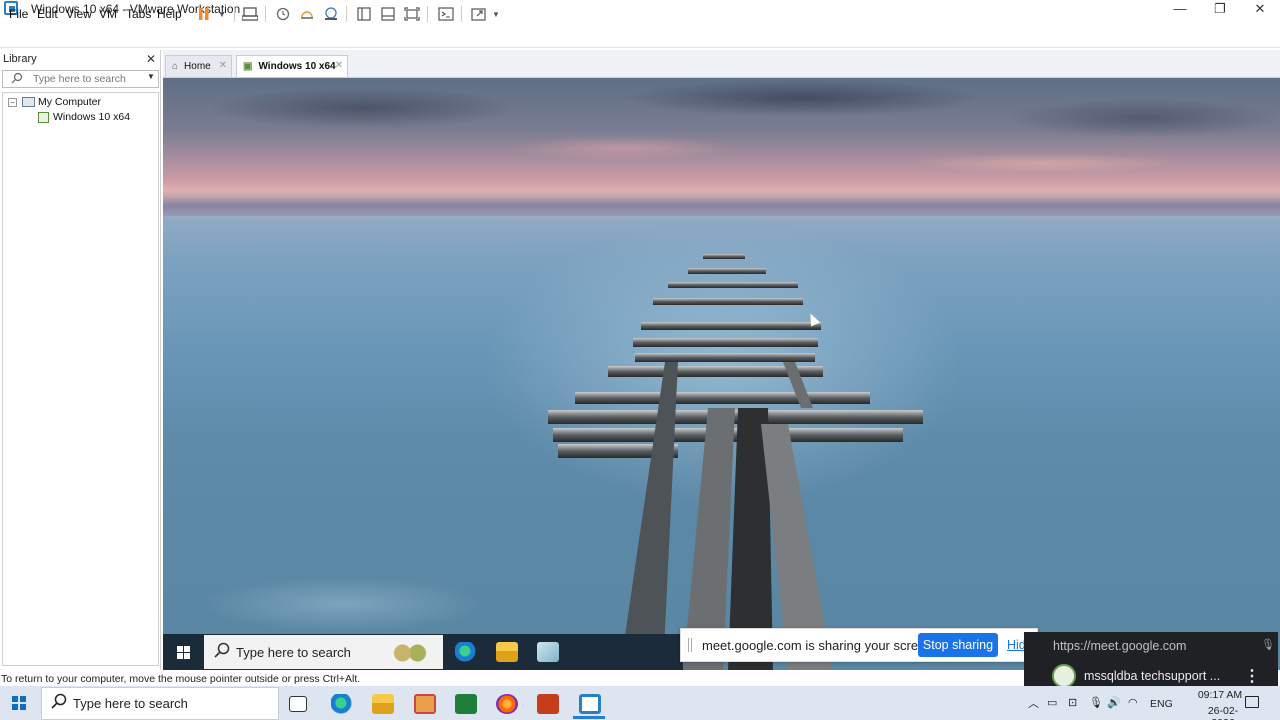  What do you see at coordinates (108, 14) in the screenshot?
I see `menu-vm: VM` at bounding box center [108, 14].